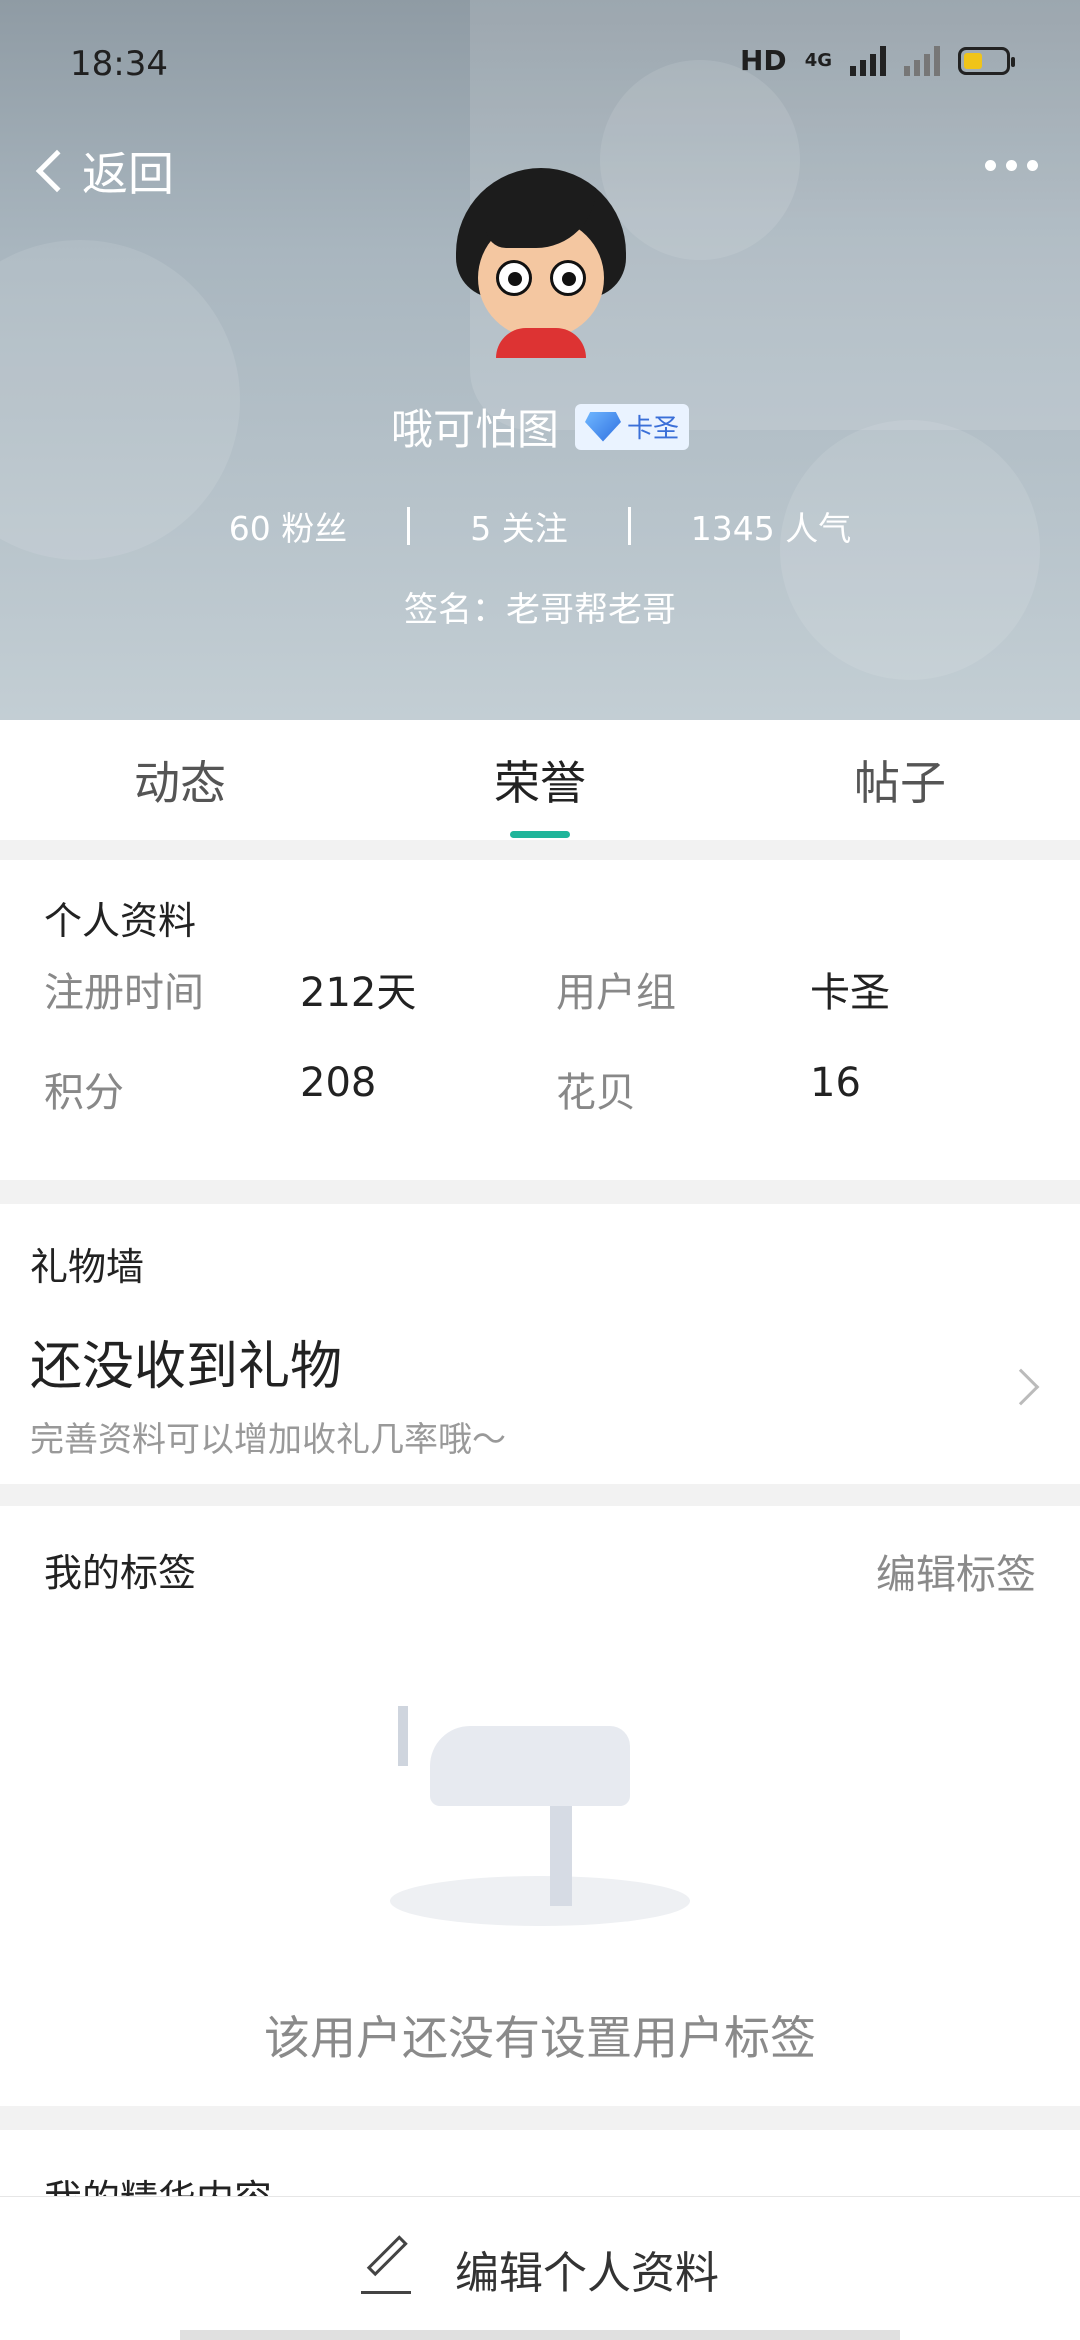 The height and width of the screenshot is (2340, 1080). I want to click on network-type: 4G, so click(818, 60).